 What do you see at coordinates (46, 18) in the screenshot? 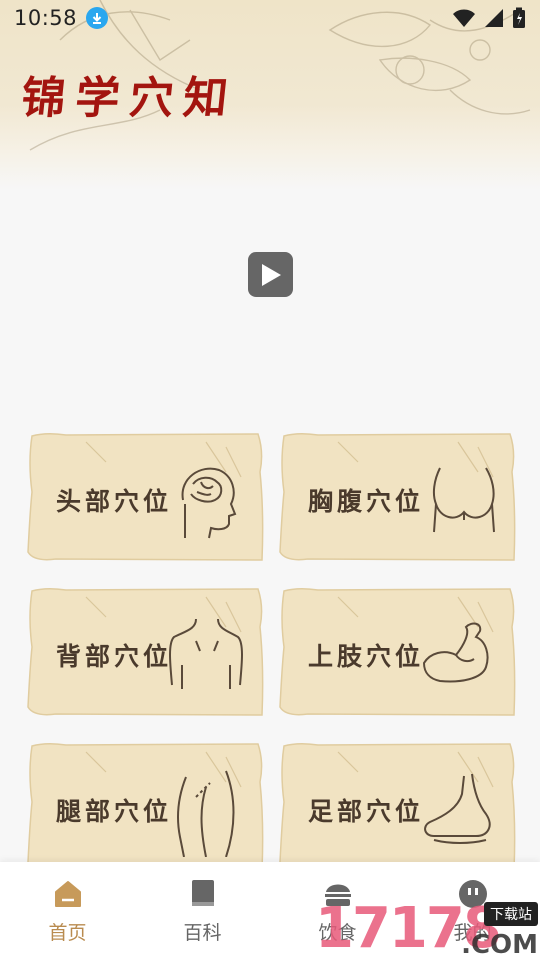
I see `status-time: 10:58` at bounding box center [46, 18].